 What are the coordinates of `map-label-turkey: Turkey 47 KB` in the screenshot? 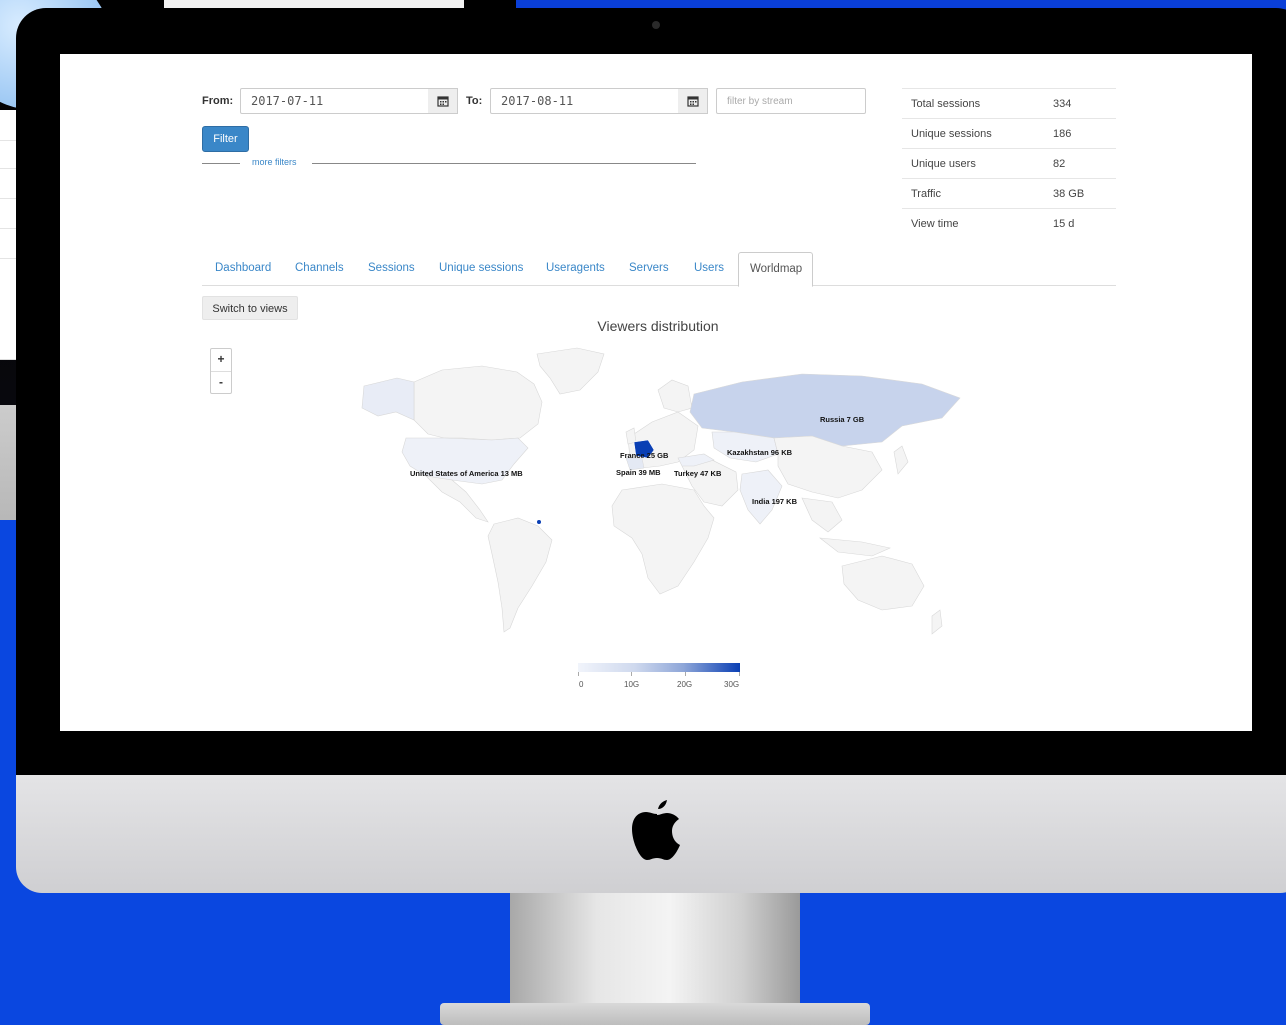 It's located at (698, 473).